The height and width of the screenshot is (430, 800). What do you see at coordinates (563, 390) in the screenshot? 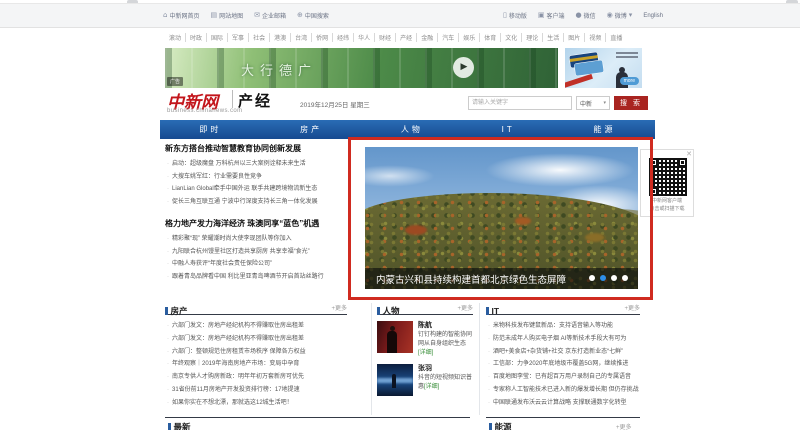
I see `news-item: 专家称人工智能技术已进入新的爆发增长期 但仍存挑战` at bounding box center [563, 390].